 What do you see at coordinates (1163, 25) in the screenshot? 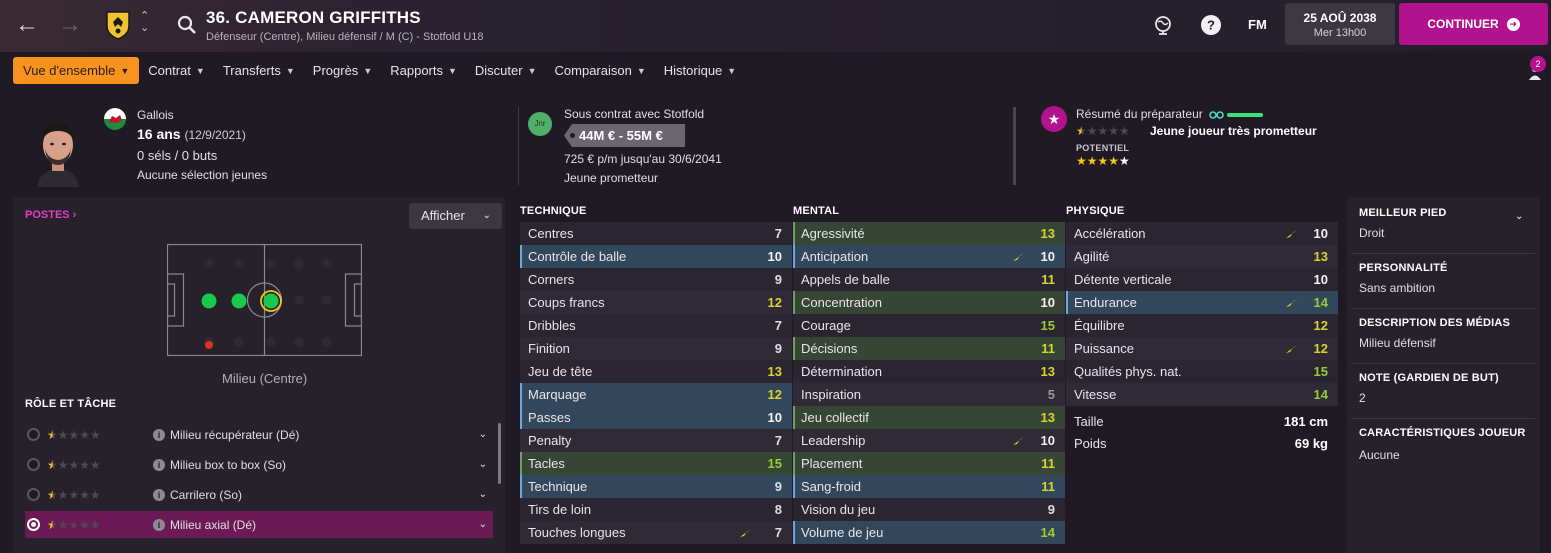
I see `globe-icon` at bounding box center [1163, 25].